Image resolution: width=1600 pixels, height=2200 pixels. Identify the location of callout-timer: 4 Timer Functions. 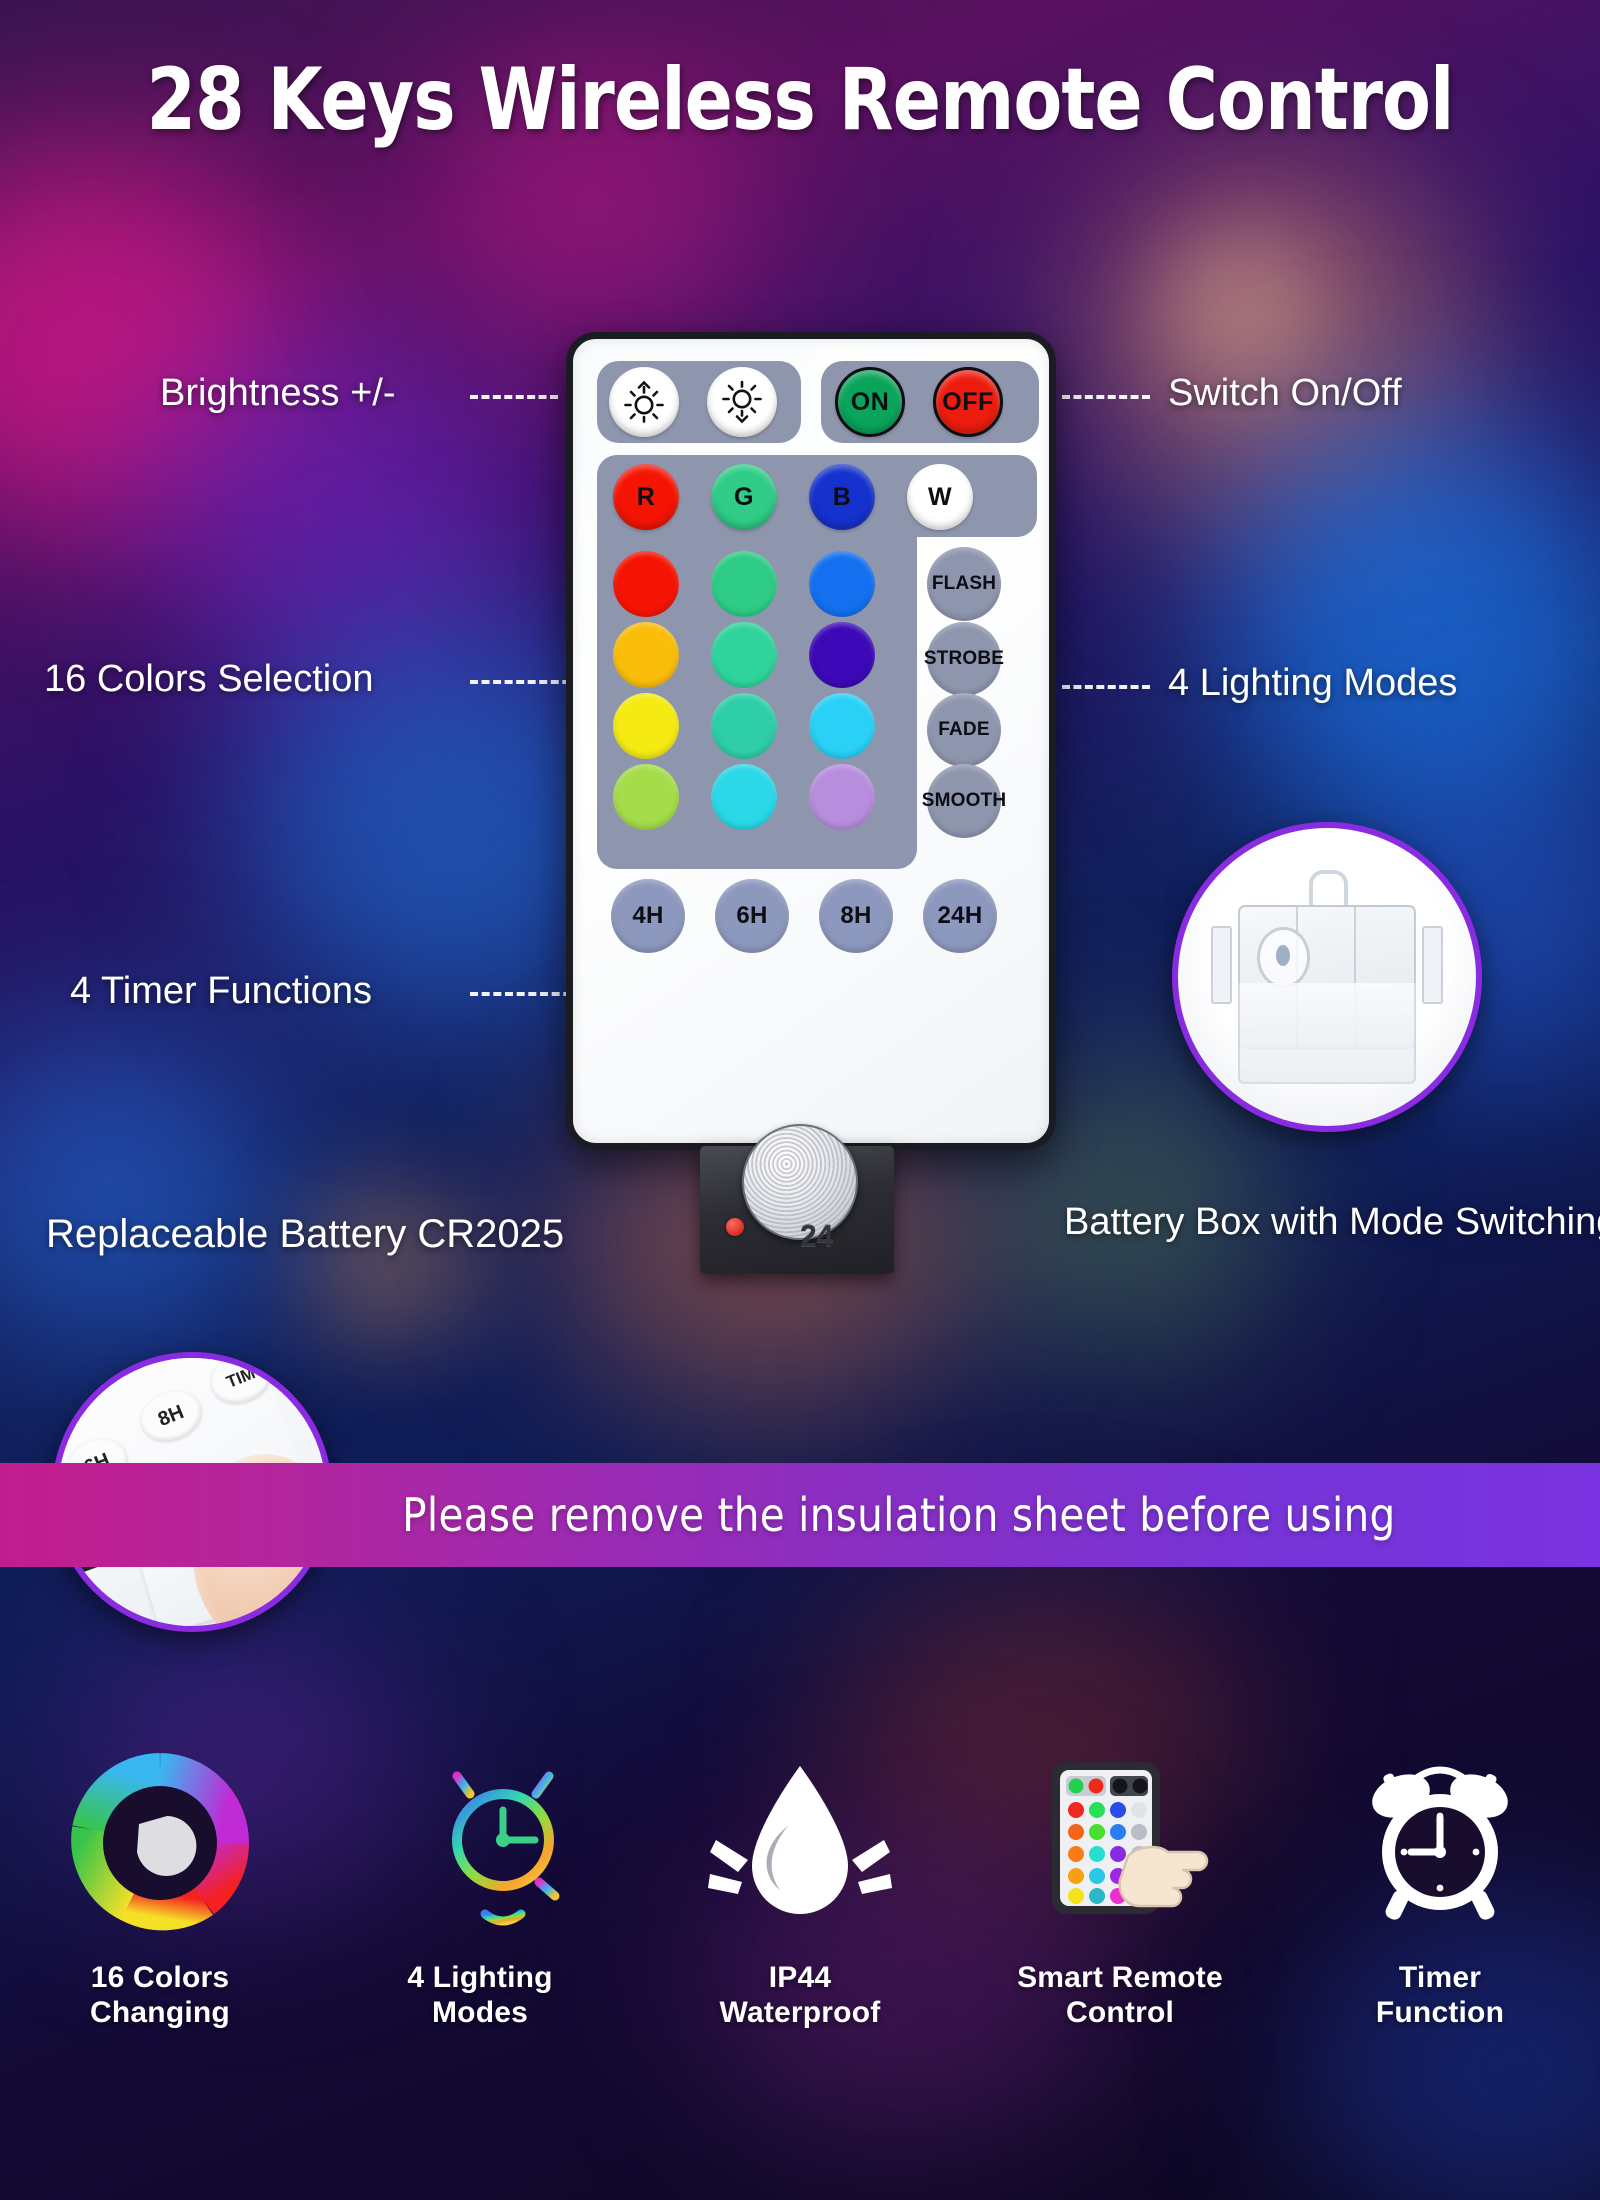
(221, 991).